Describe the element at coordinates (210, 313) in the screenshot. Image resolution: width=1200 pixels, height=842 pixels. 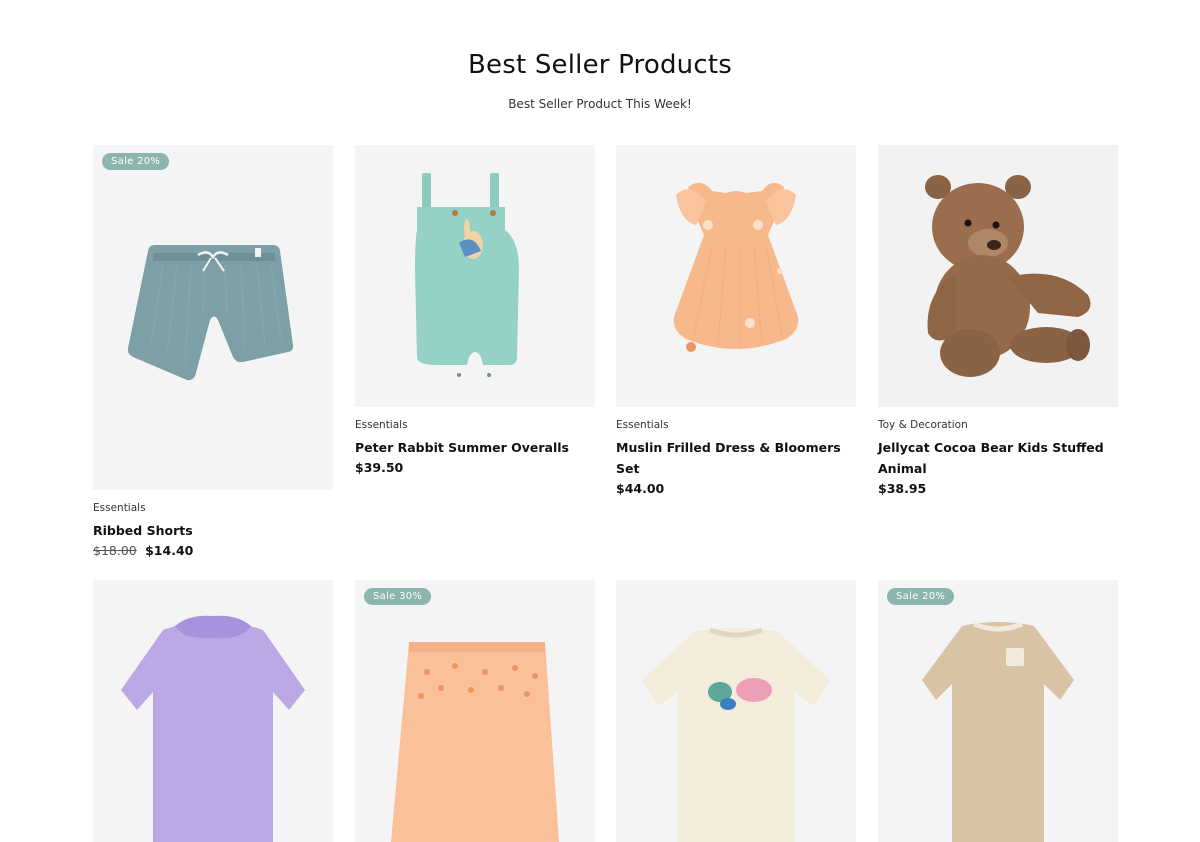
I see `ribbed-shorts-image` at that location.